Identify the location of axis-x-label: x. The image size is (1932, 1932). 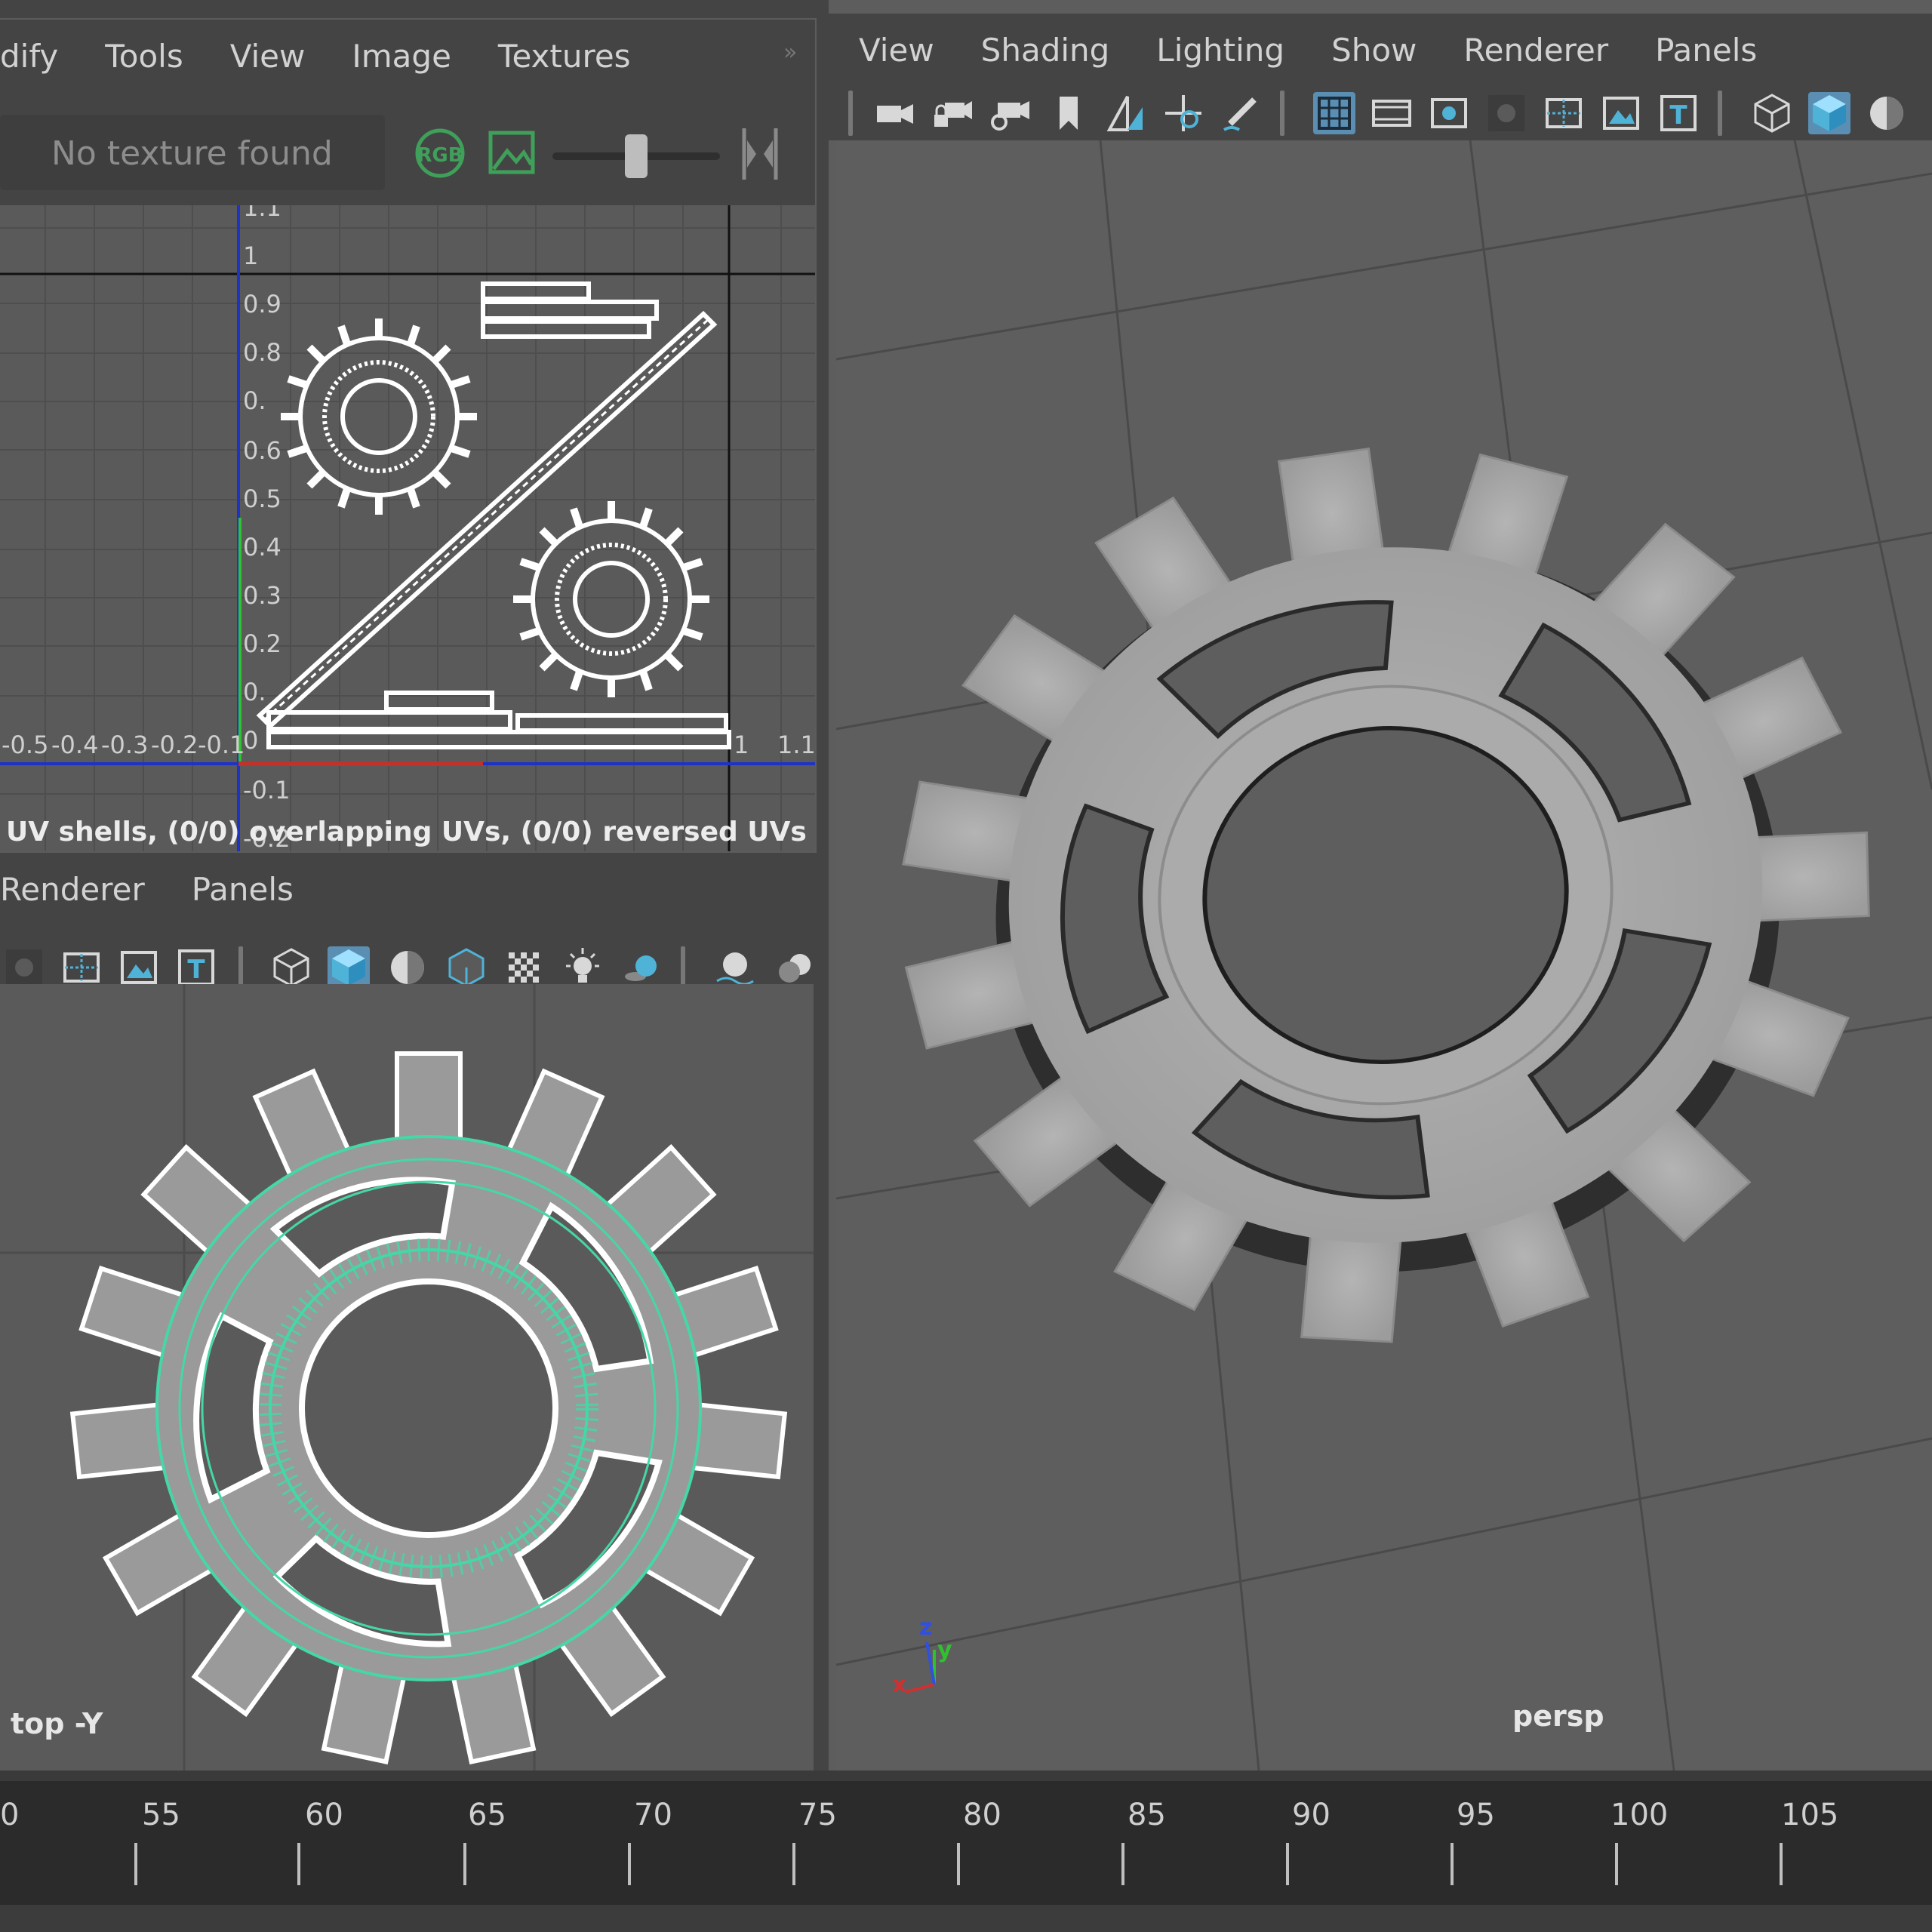
(899, 1685).